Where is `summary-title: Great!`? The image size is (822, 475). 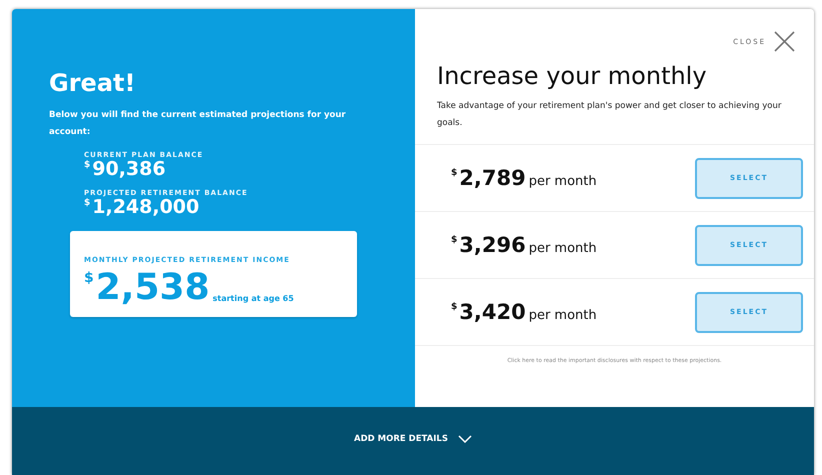 summary-title: Great! is located at coordinates (92, 83).